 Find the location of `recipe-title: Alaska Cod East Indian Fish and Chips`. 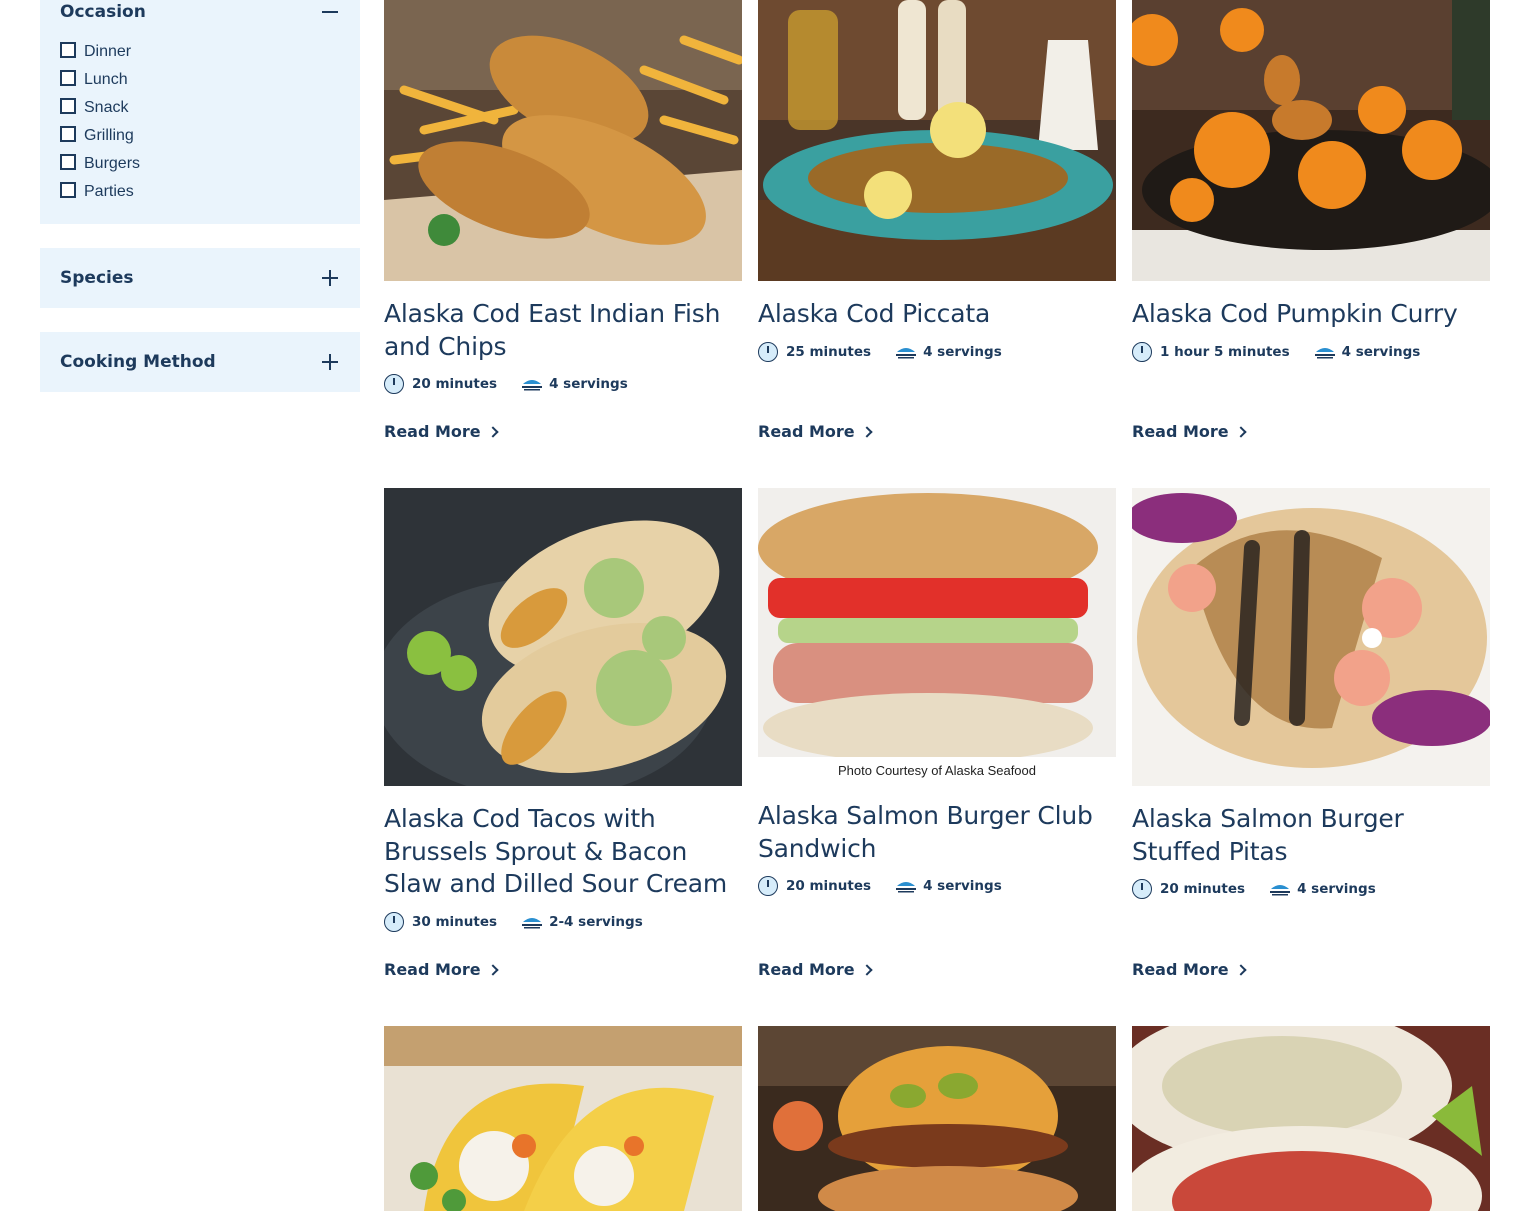

recipe-title: Alaska Cod East Indian Fish and Chips is located at coordinates (563, 330).